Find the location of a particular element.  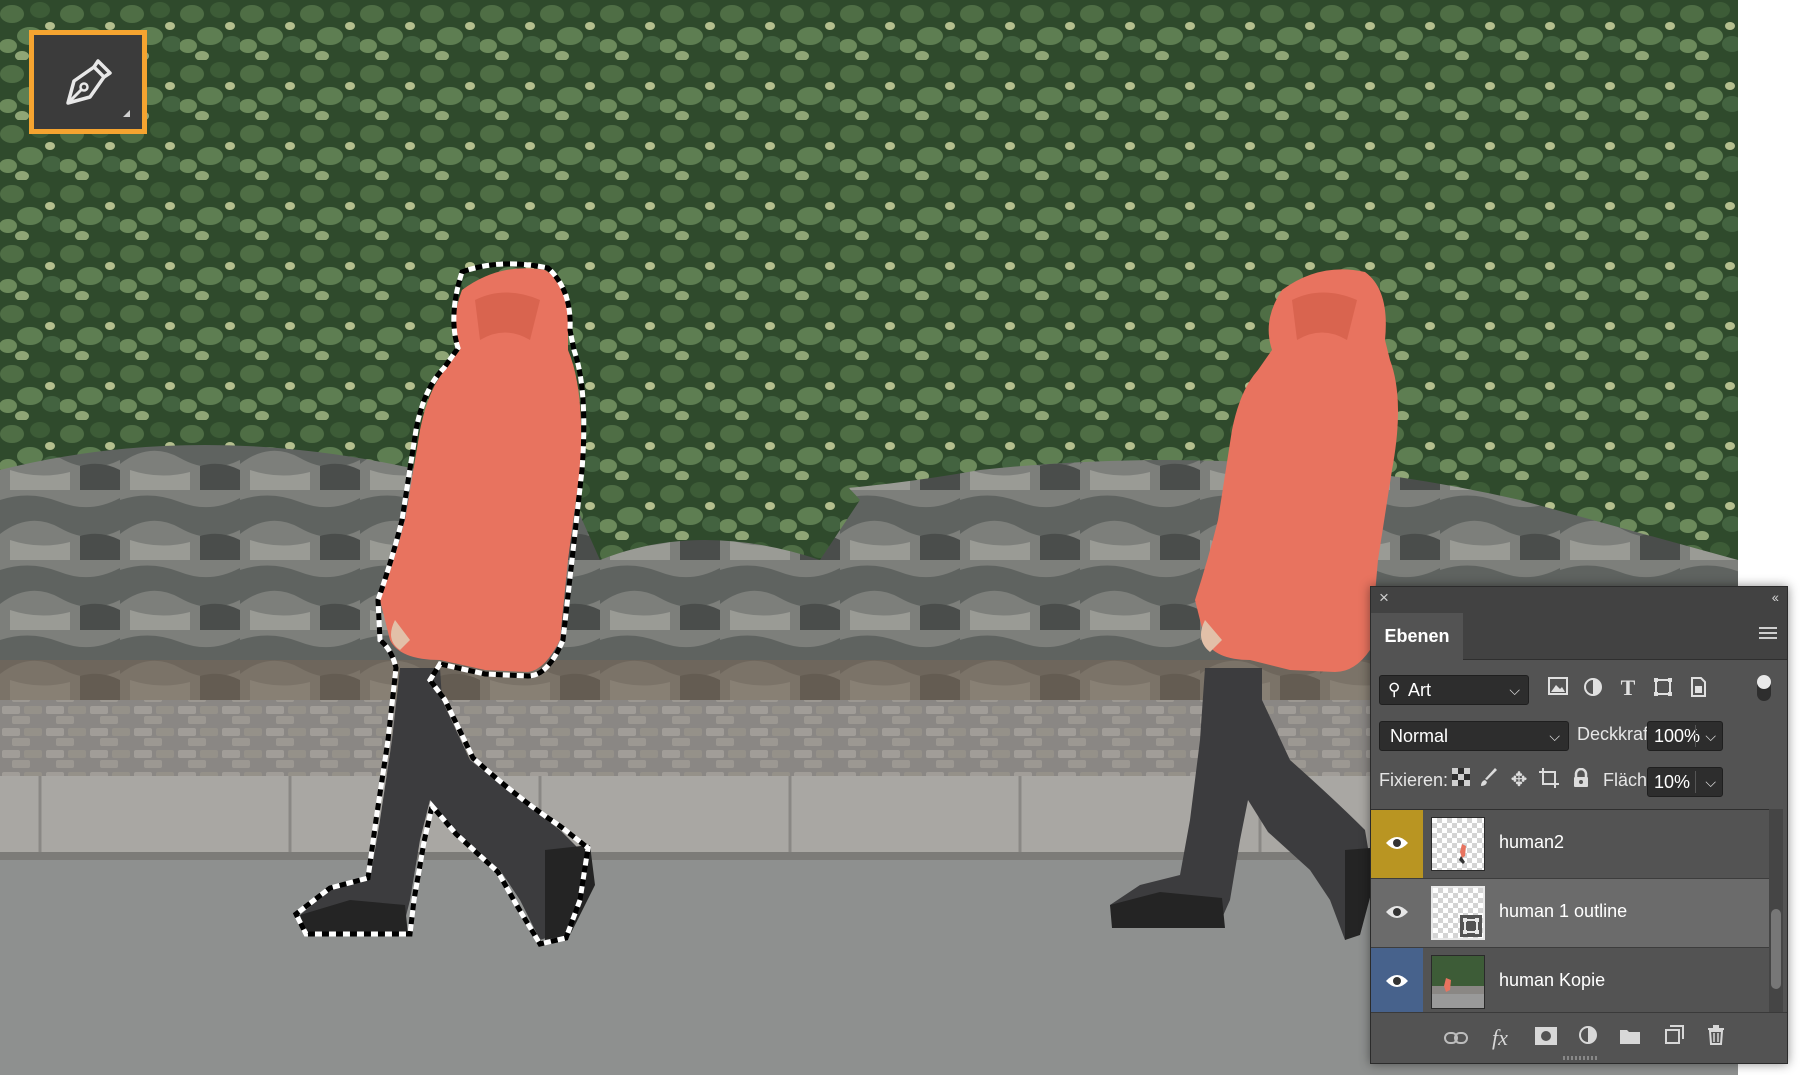

pen-tool-icon is located at coordinates (89, 82).